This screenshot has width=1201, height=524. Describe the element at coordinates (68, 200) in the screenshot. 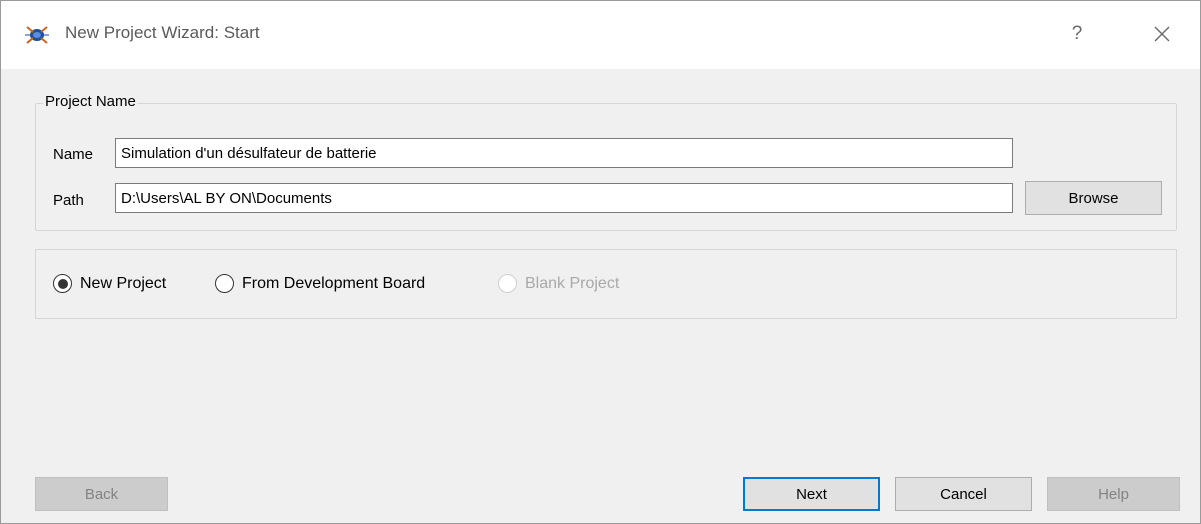

I see `path-label: Path` at that location.